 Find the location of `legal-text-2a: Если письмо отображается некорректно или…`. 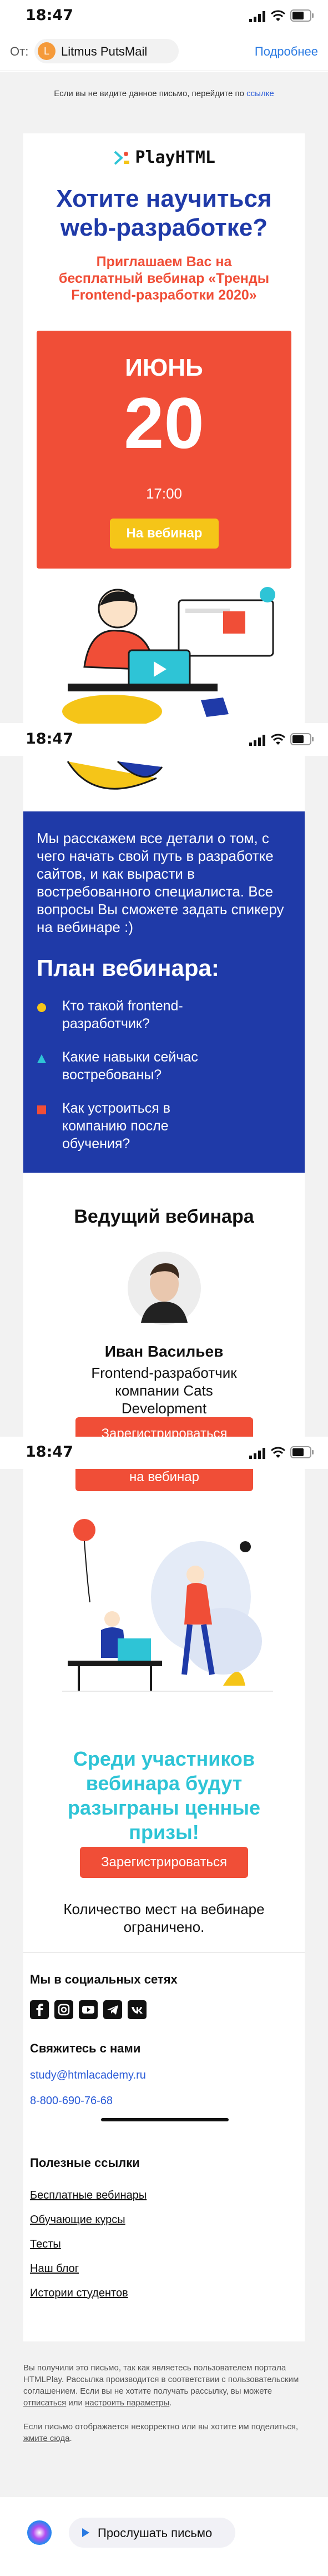

legal-text-2a: Если письмо отображается некорректно или… is located at coordinates (161, 2426).